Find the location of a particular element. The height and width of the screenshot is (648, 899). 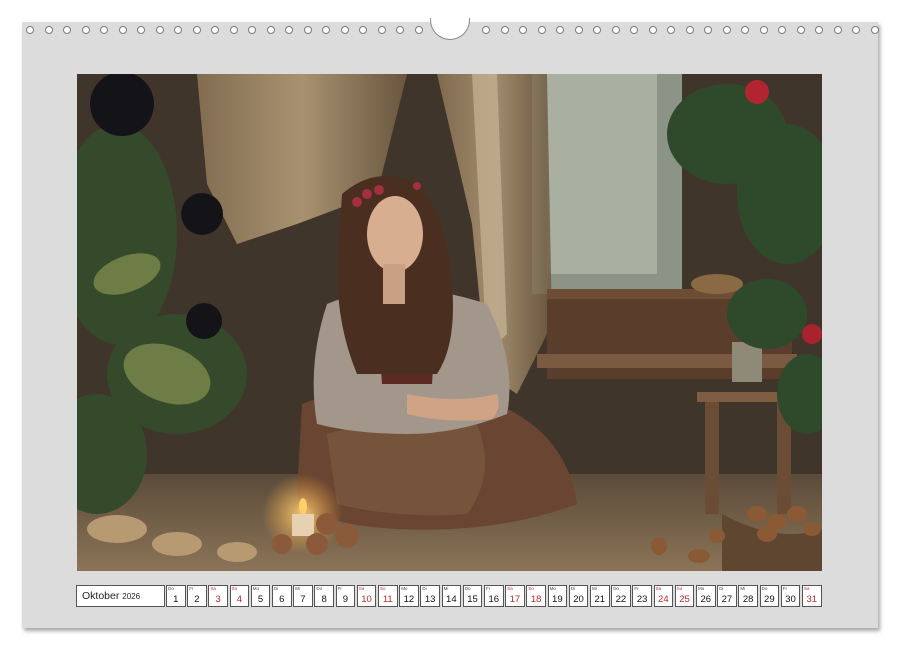

day-cell: Sa 17 is located at coordinates (515, 596).